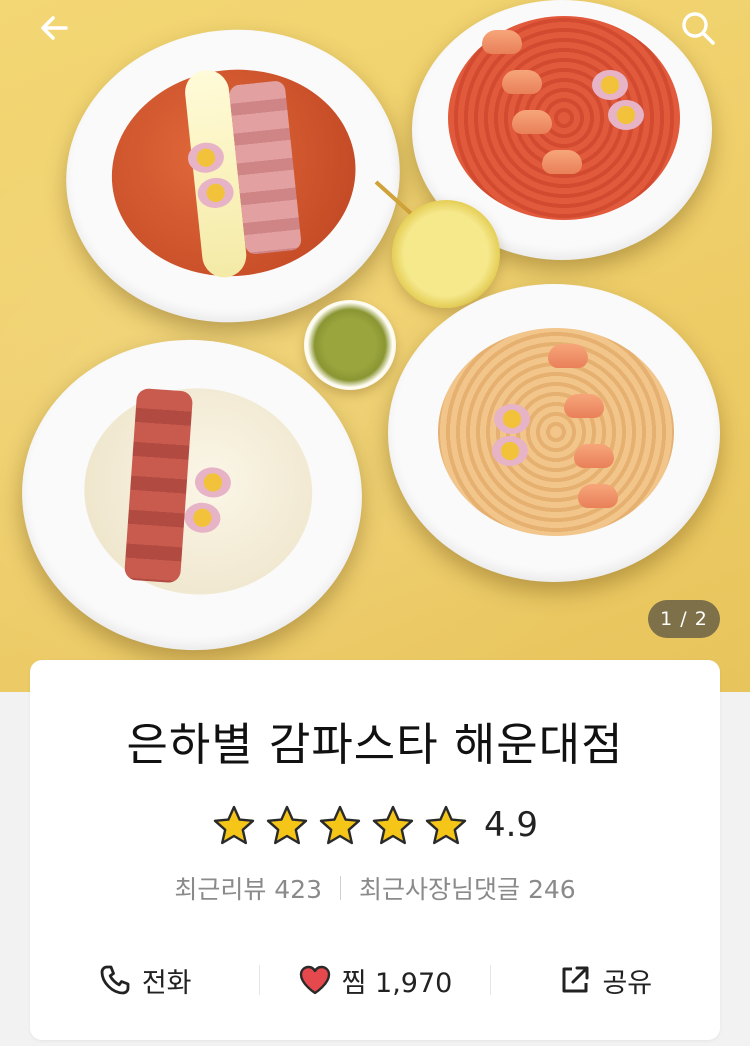 This screenshot has width=750, height=1046. I want to click on call-label: 전화, so click(166, 983).